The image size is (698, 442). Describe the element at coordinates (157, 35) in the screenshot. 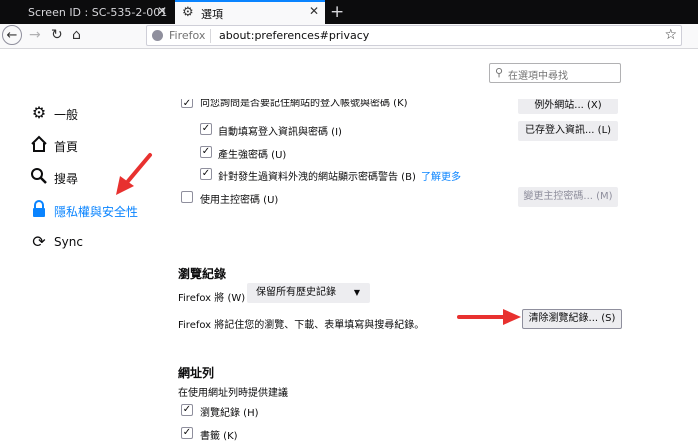

I see `firefox-icon` at that location.